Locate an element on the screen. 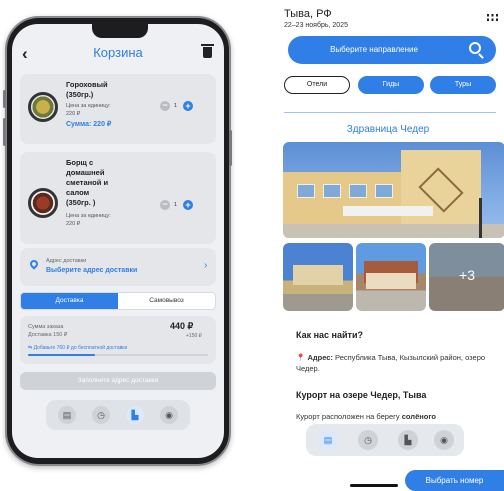 The height and width of the screenshot is (491, 504). ground-image is located at coordinates (393, 231).